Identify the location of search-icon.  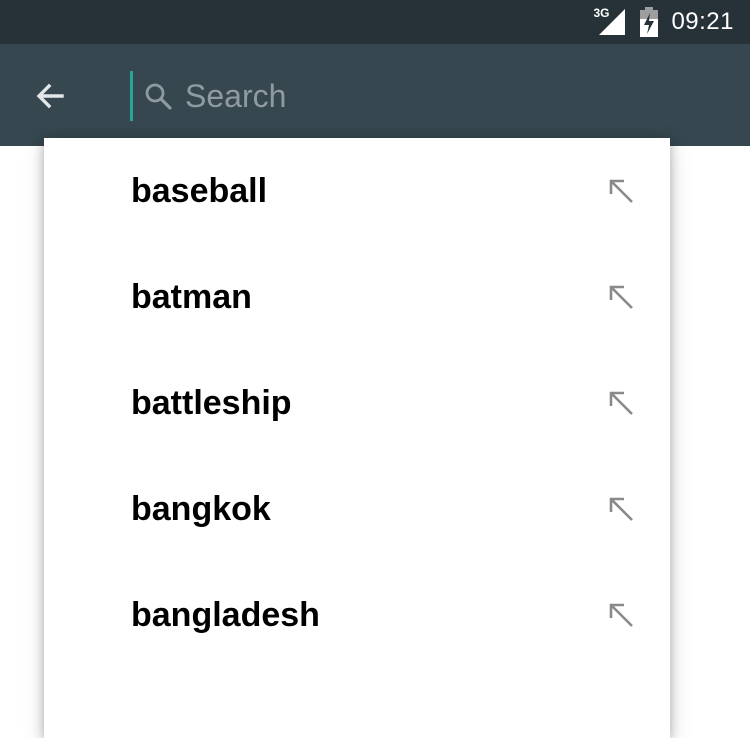
(158, 96).